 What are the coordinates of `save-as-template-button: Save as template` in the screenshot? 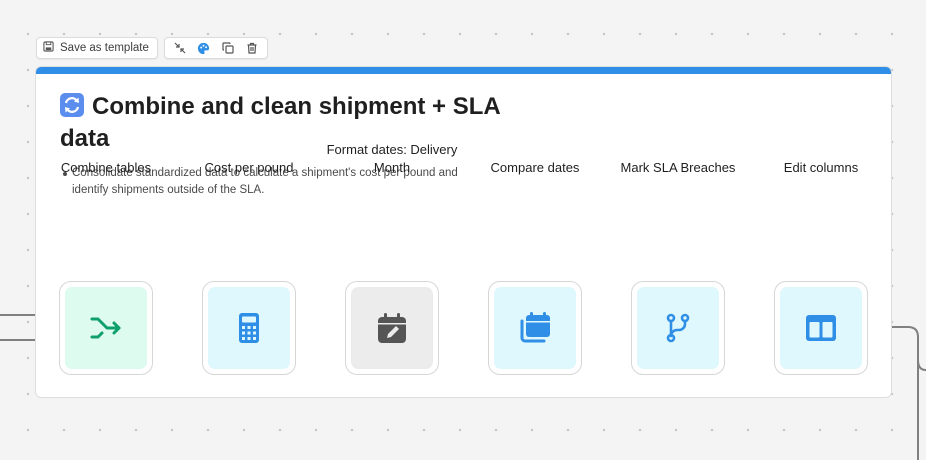 It's located at (97, 48).